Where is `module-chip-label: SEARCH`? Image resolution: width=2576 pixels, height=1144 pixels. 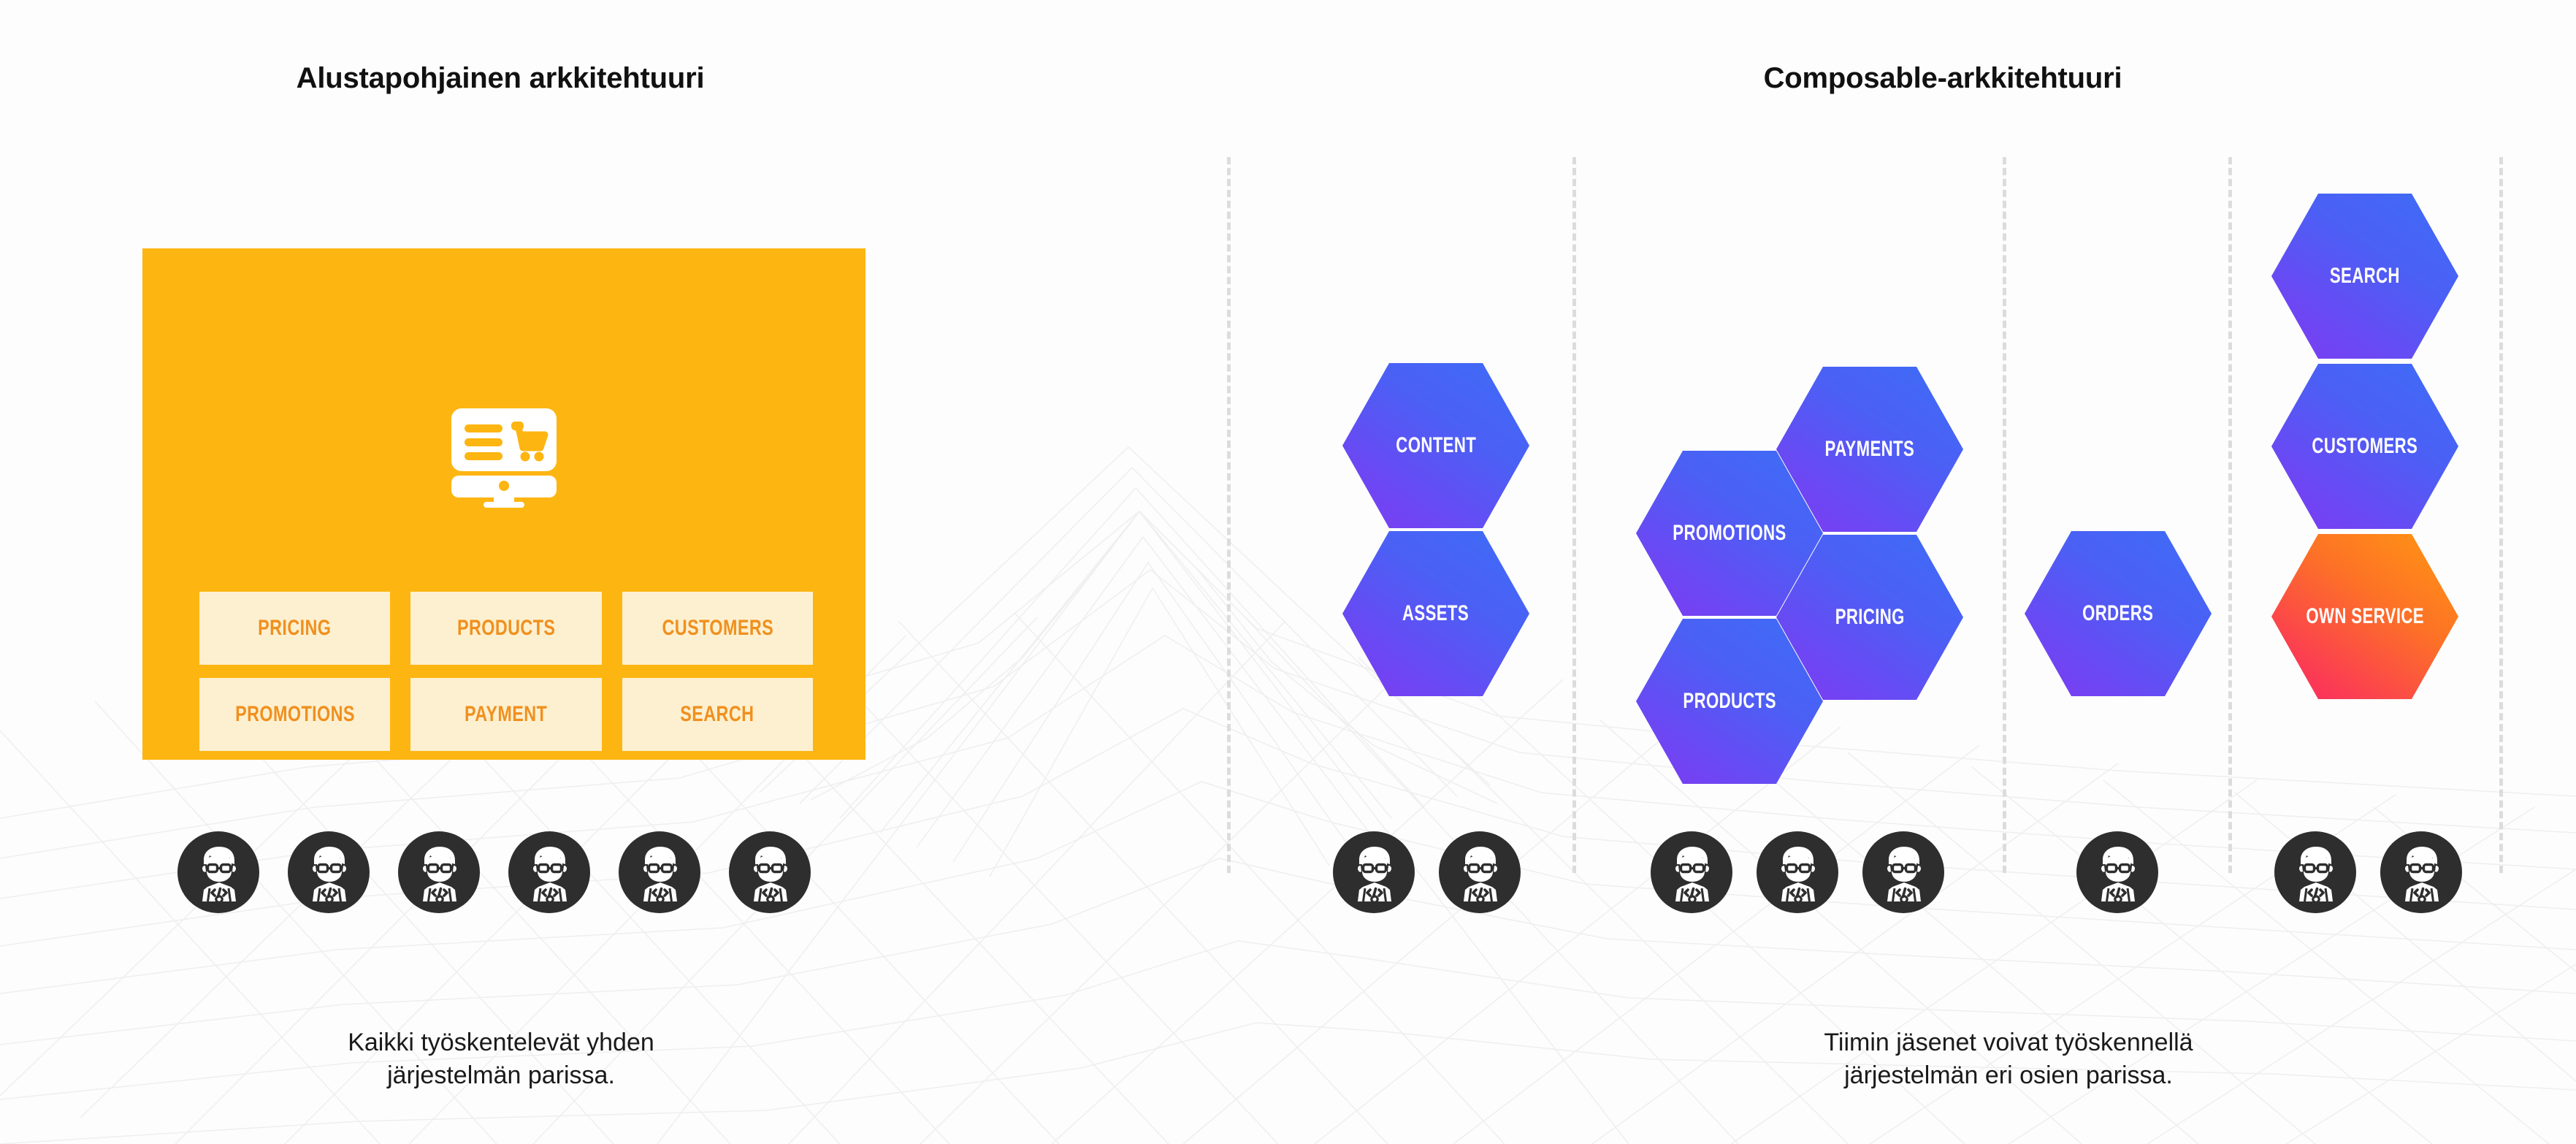
module-chip-label: SEARCH is located at coordinates (717, 714).